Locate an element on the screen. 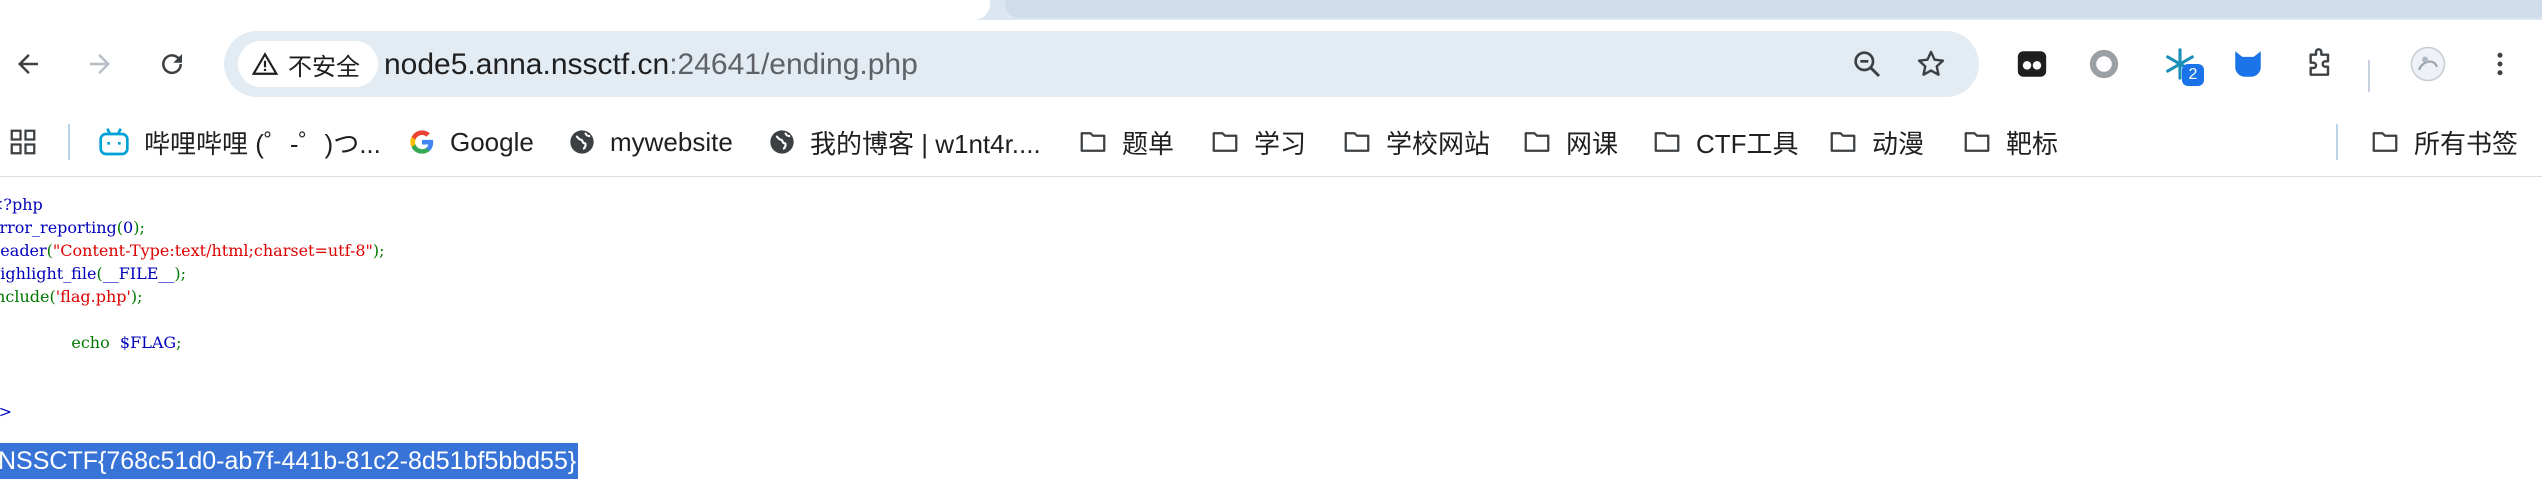 This screenshot has width=2542, height=488. apps-button is located at coordinates (23, 142).